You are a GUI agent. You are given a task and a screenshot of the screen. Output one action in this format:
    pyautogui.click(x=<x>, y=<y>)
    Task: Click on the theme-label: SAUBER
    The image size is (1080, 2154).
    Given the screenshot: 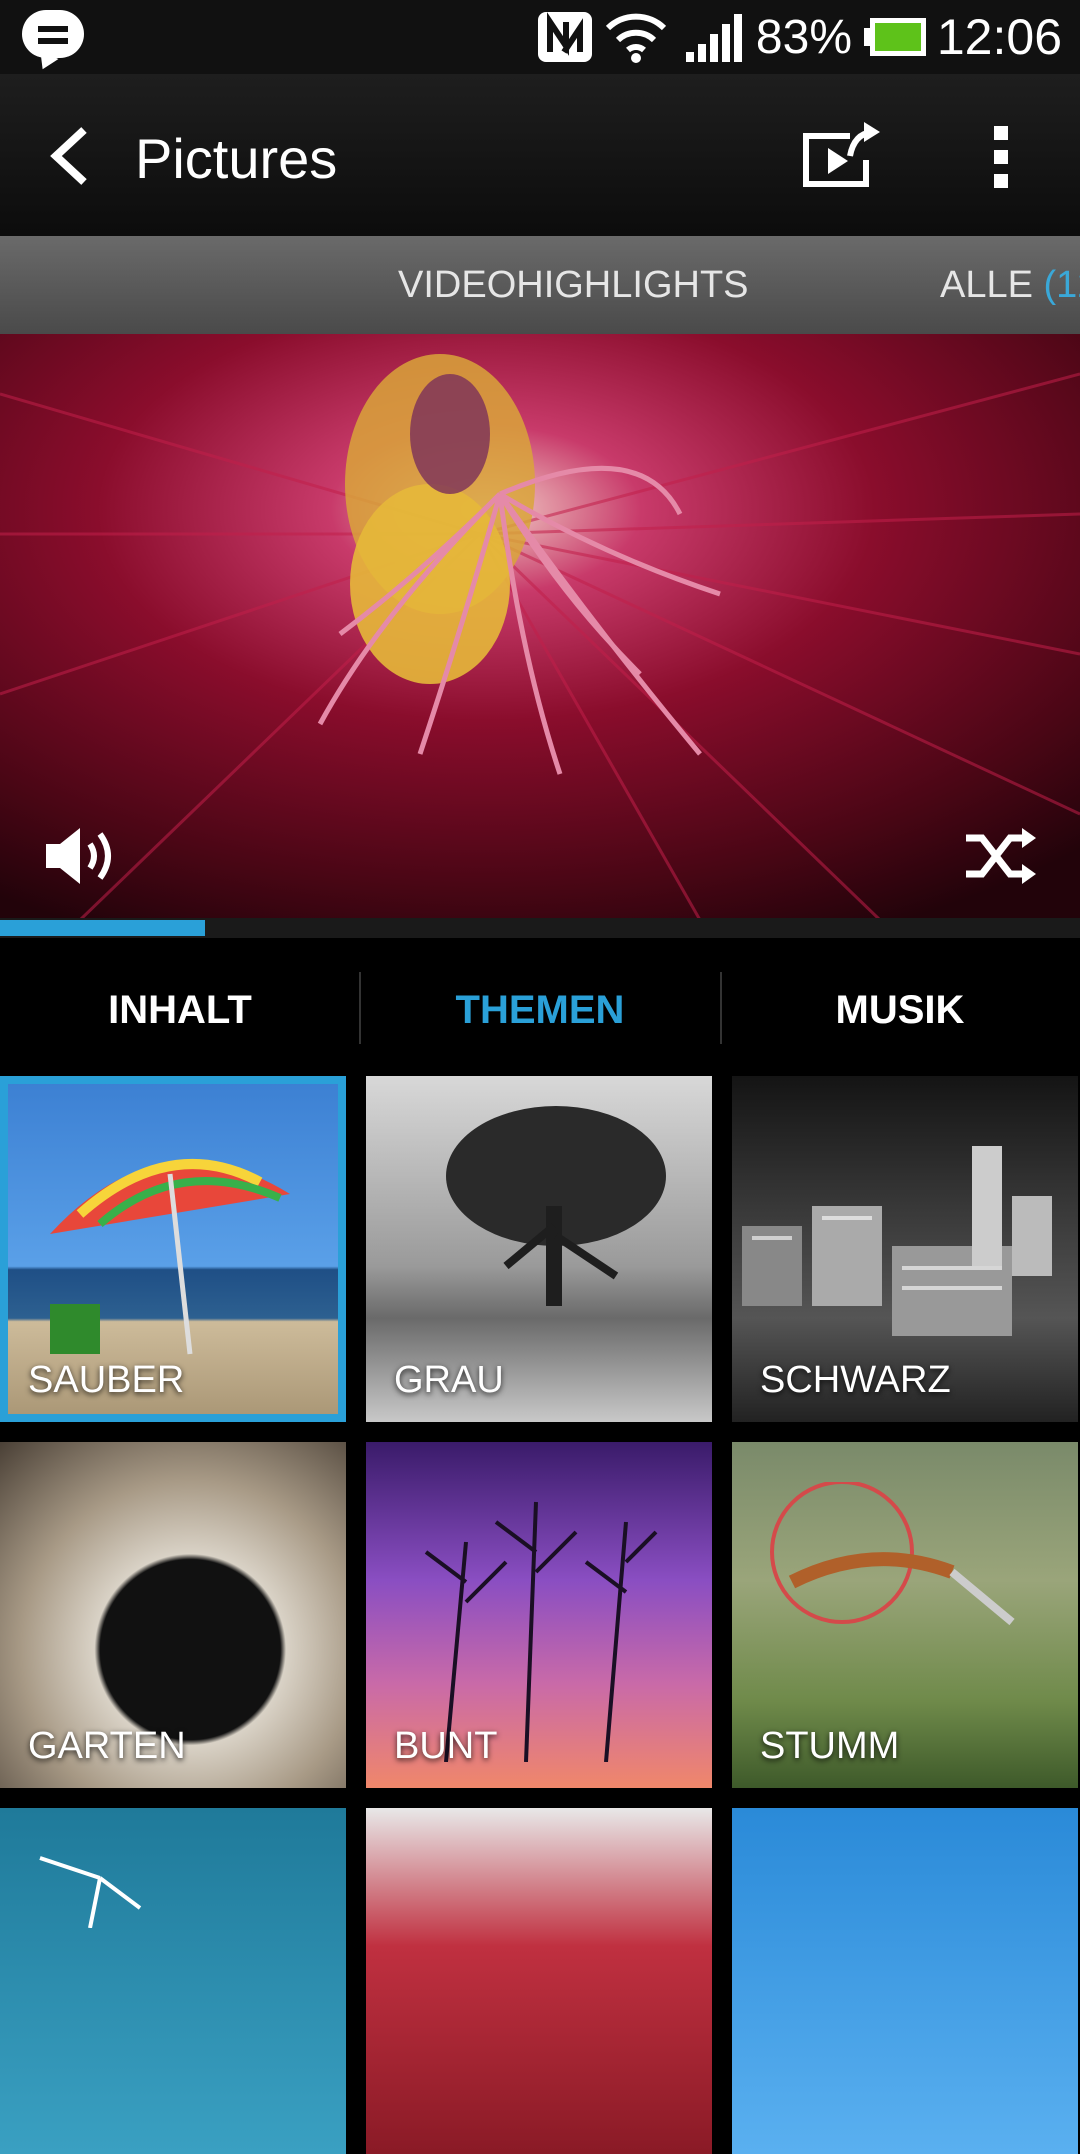 What is the action you would take?
    pyautogui.click(x=106, y=1380)
    